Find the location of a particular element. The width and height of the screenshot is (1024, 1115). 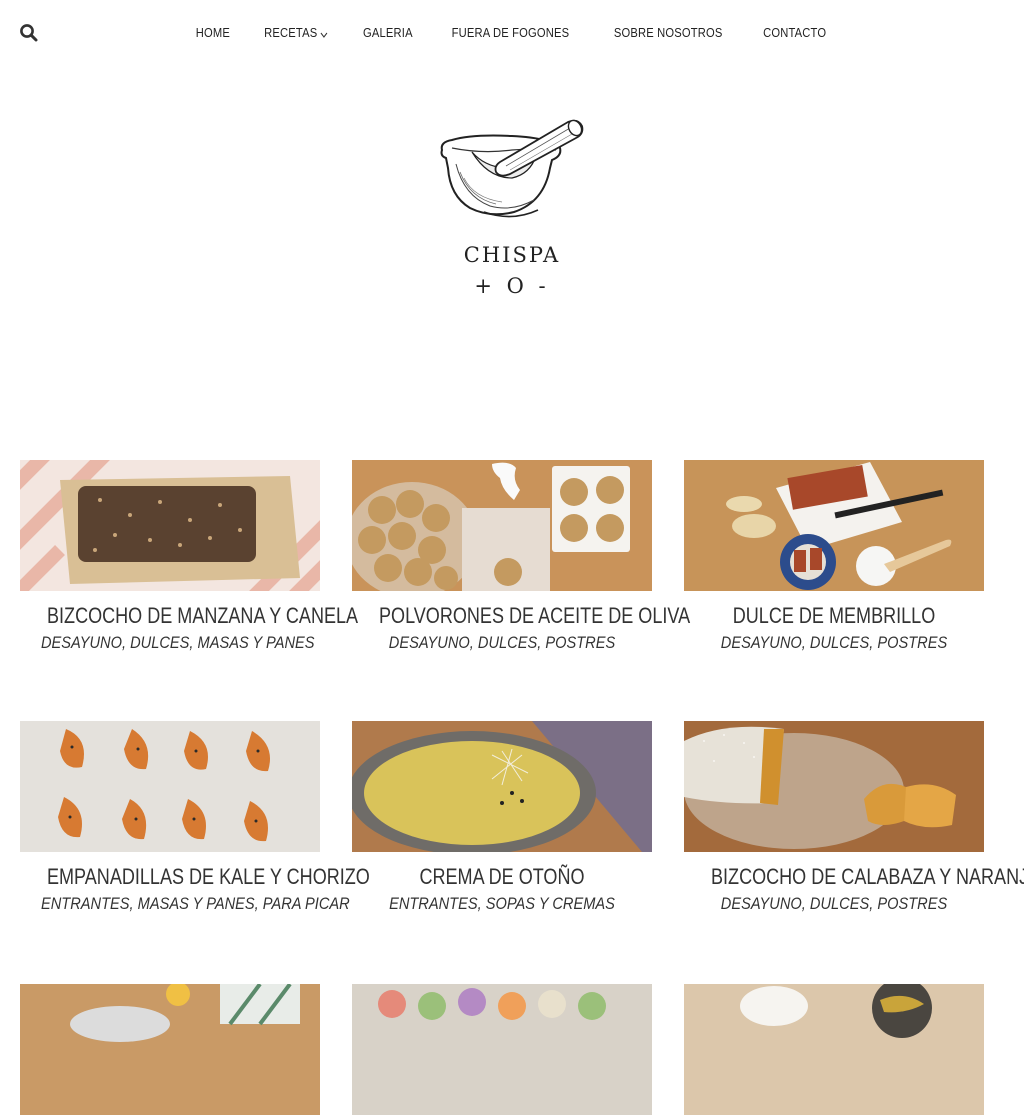

post-title: BIZCOCHO DE CALABAZA Y NARANJA is located at coordinates (867, 877).